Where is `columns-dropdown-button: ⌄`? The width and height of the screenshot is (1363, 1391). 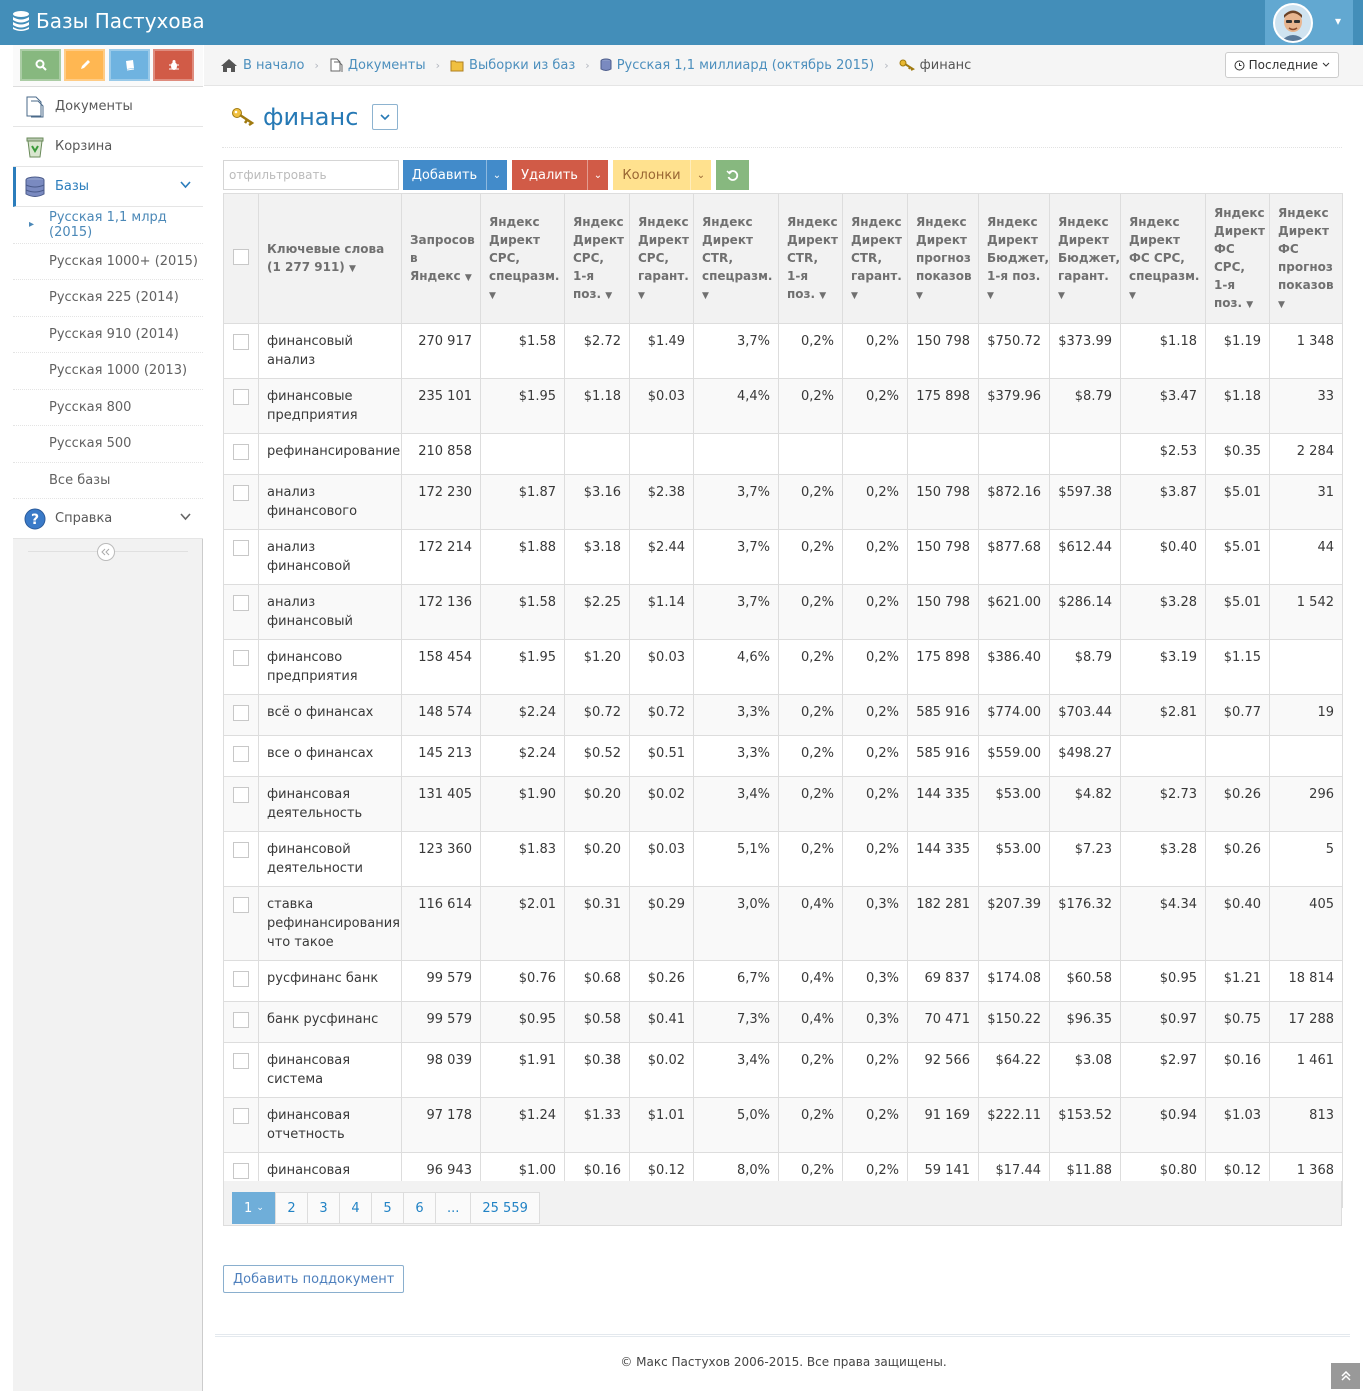 columns-dropdown-button: ⌄ is located at coordinates (700, 175).